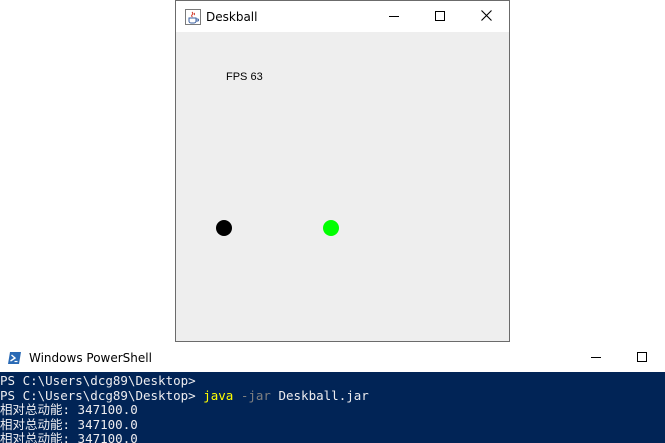  I want to click on close-icon, so click(486, 17).